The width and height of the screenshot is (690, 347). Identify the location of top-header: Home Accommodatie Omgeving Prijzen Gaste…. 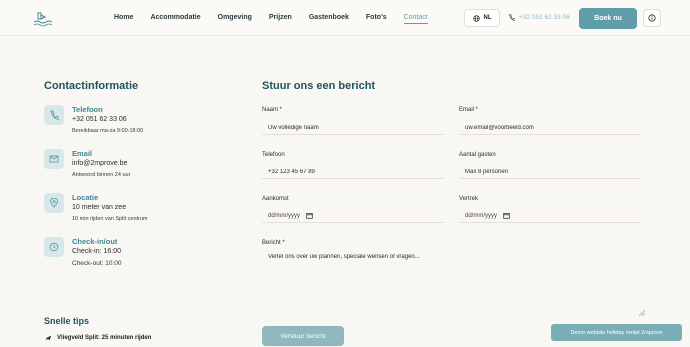
(345, 18).